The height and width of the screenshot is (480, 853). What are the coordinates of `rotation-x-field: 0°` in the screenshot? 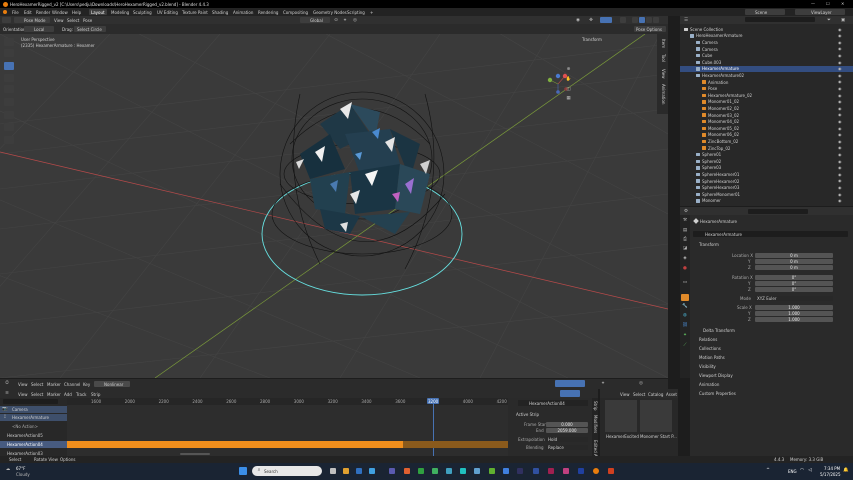 It's located at (794, 277).